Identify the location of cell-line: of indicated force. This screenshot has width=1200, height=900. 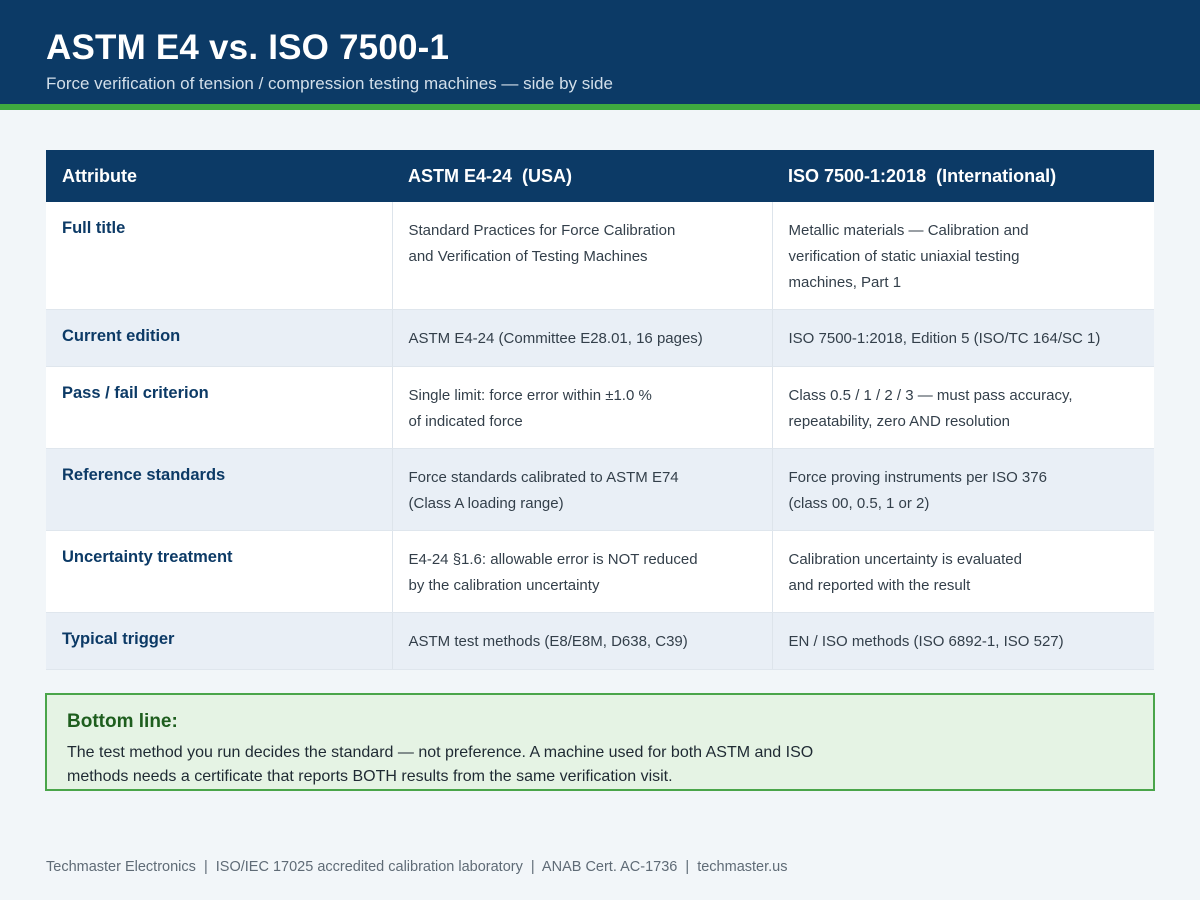
(465, 421).